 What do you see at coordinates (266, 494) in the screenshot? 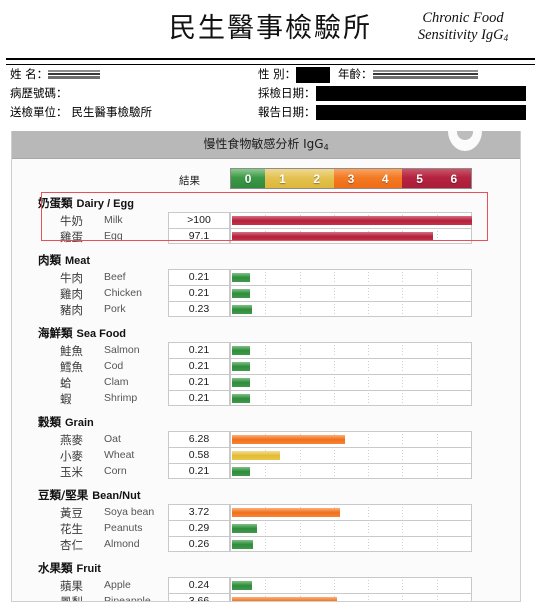
I see `group-heading: 豆類/堅果 Bean/Nut` at bounding box center [266, 494].